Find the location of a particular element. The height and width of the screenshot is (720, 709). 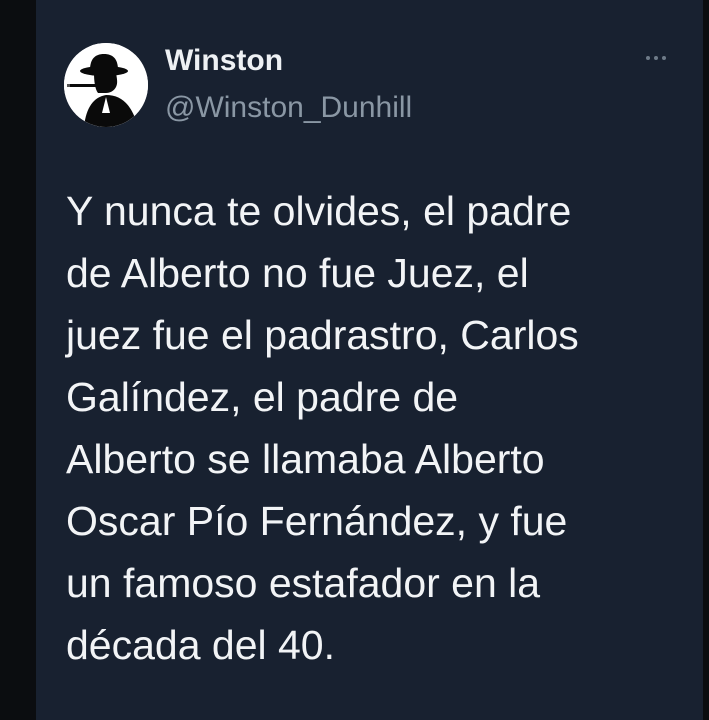

tweet-text-line: Y nunca te olvides, el padre is located at coordinates (319, 211).